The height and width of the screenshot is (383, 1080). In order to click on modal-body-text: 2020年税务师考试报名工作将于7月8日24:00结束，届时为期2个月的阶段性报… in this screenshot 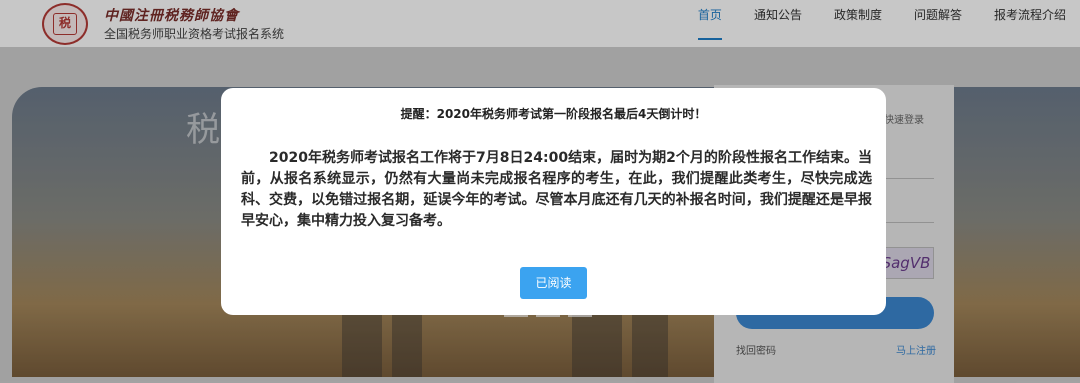, I will do `click(556, 189)`.